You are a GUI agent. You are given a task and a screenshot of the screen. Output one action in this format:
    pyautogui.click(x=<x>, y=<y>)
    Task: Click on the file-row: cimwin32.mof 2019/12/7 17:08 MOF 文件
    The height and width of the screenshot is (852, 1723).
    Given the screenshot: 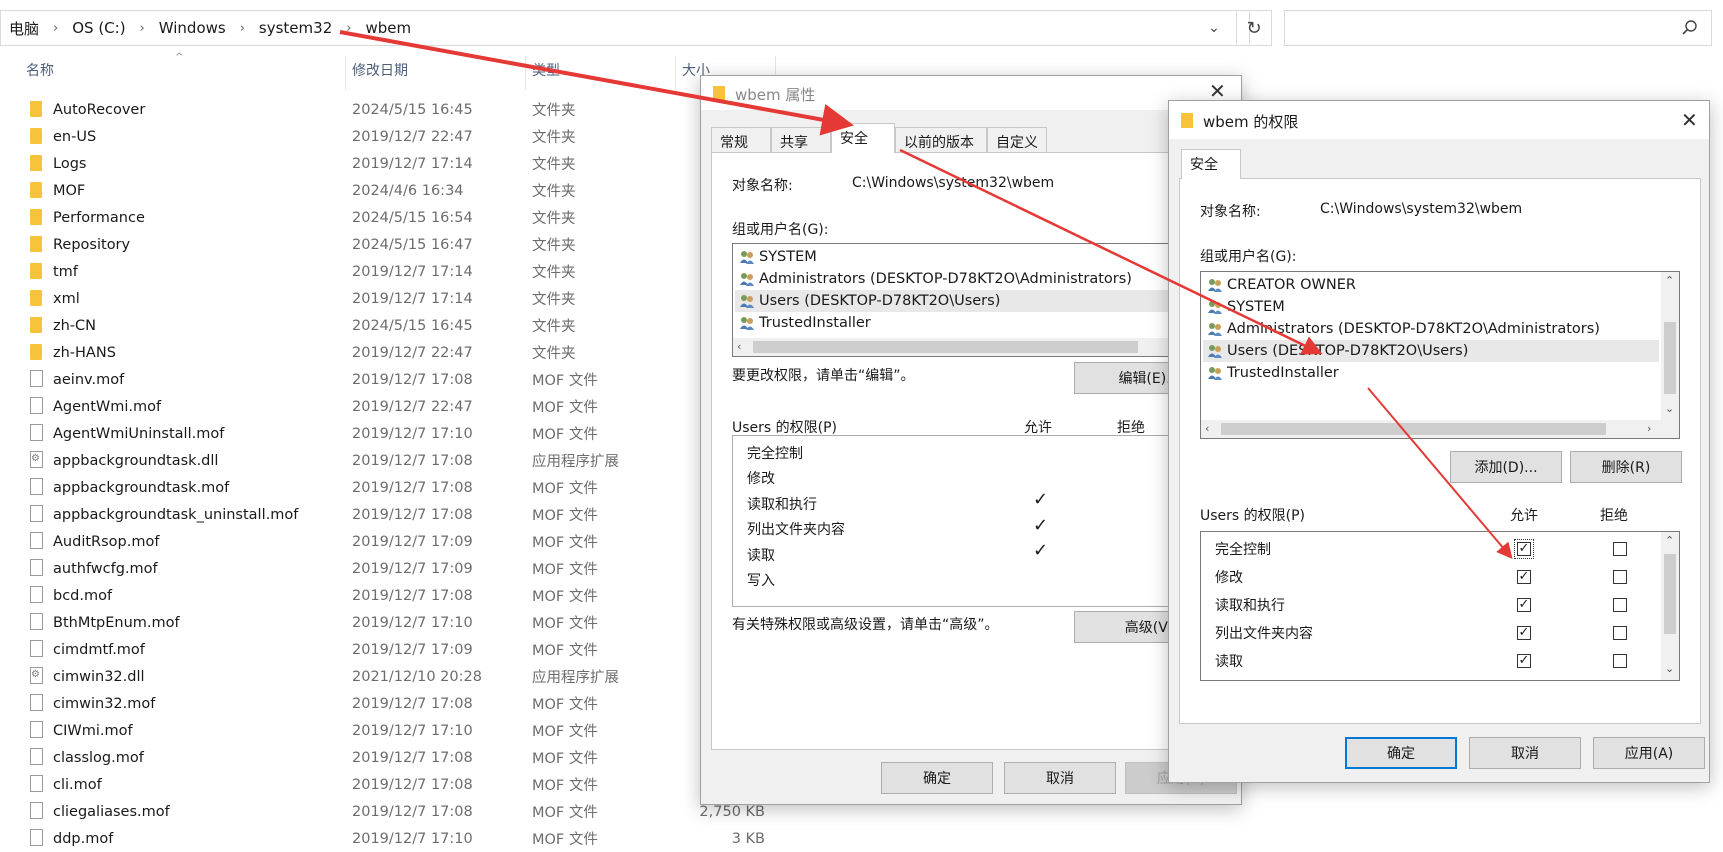 What is the action you would take?
    pyautogui.click(x=395, y=703)
    